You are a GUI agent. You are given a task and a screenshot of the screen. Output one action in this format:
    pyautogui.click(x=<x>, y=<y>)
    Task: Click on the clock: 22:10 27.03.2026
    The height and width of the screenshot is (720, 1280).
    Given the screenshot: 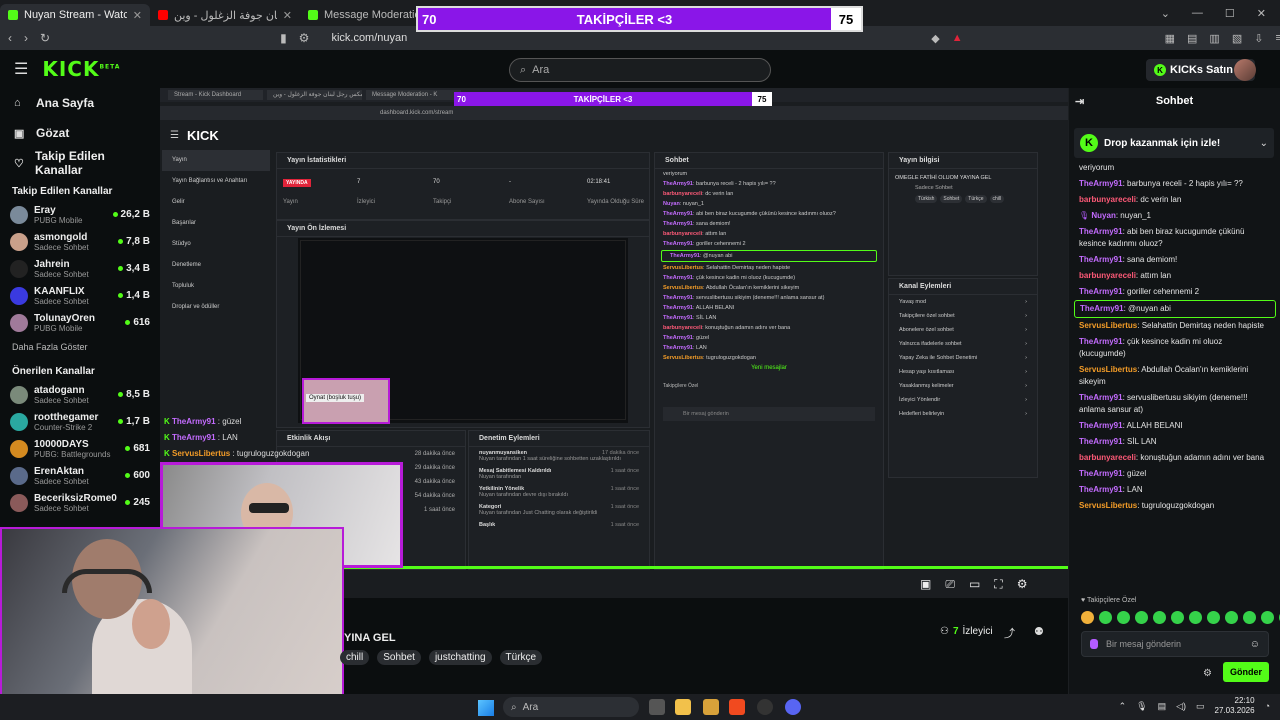 What is the action you would take?
    pyautogui.click(x=1235, y=706)
    